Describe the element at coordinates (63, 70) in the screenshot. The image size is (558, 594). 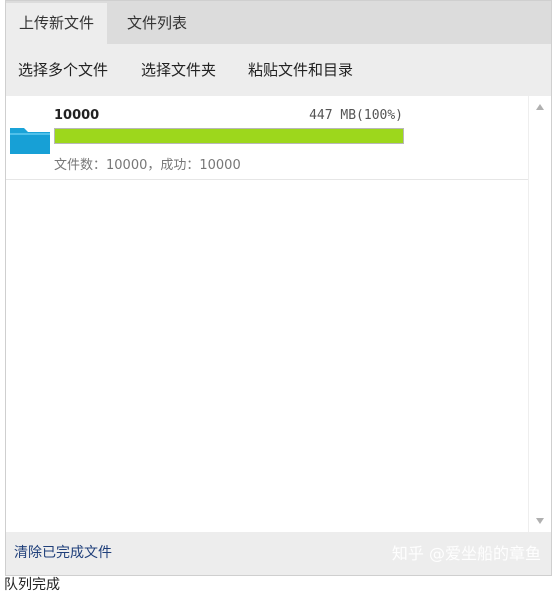
I see `select-files-button: 选择多个文件` at that location.